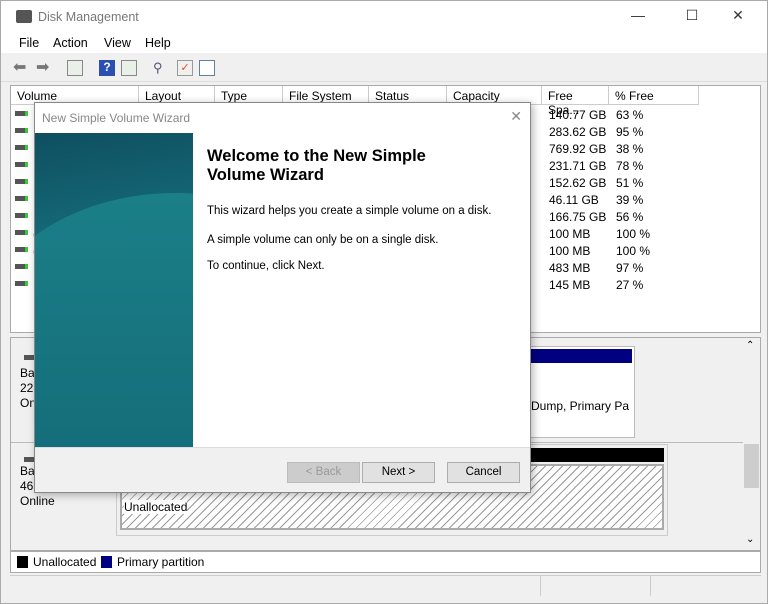 The image size is (768, 604). What do you see at coordinates (117, 43) in the screenshot?
I see `menu-view: View` at bounding box center [117, 43].